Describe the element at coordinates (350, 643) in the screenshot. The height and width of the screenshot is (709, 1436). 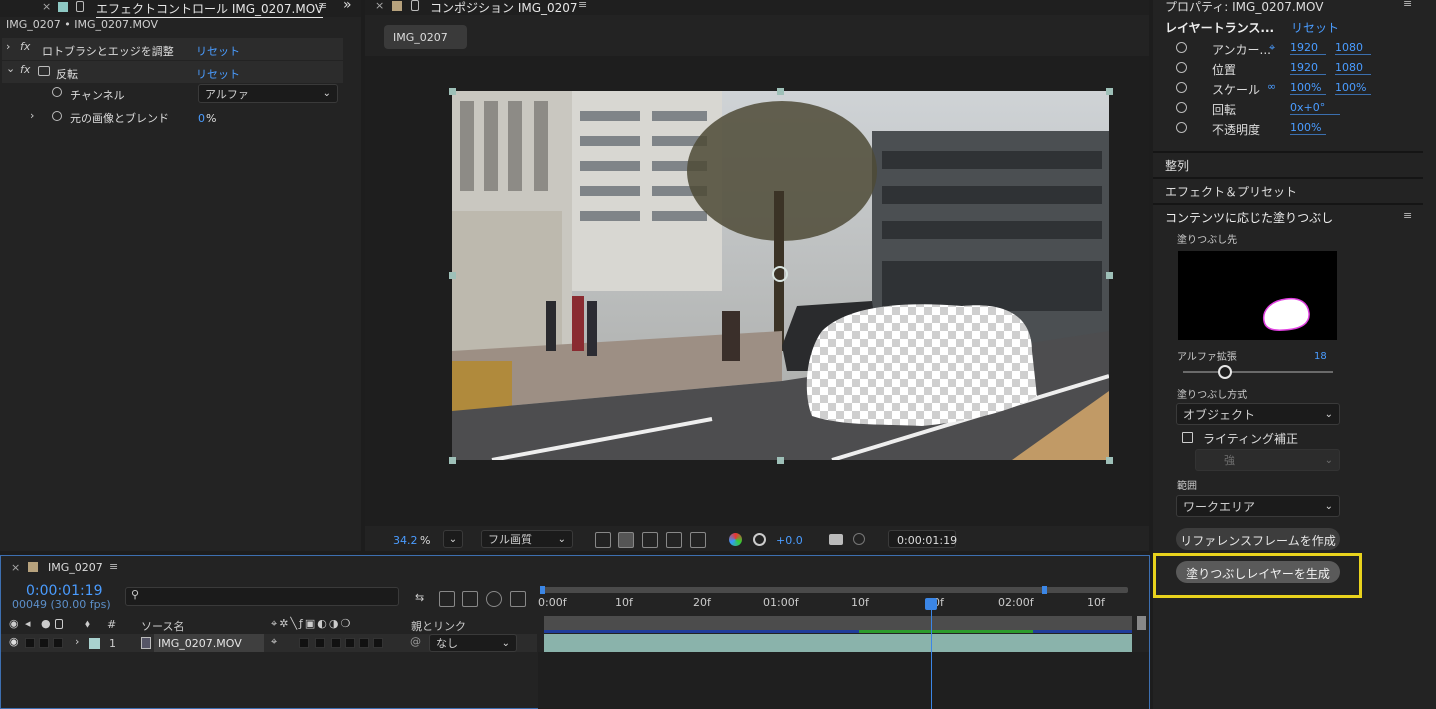
I see `motion-blur-switch` at that location.